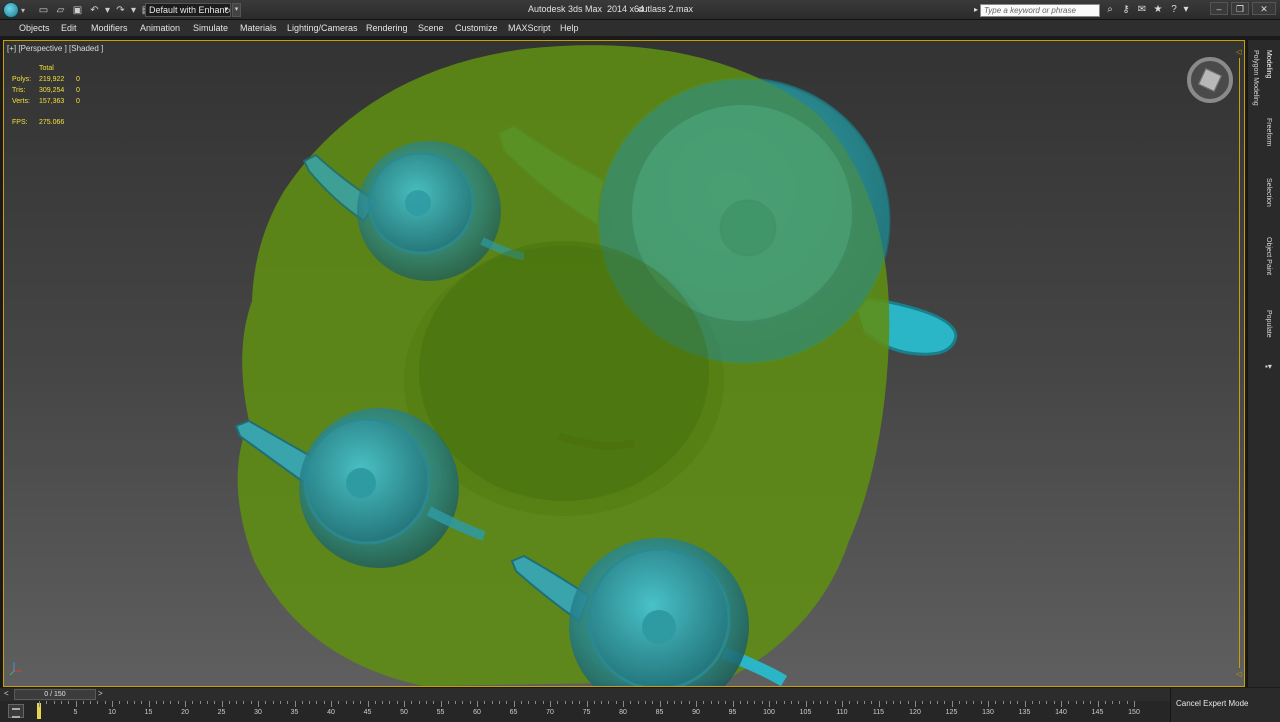  Describe the element at coordinates (476, 28) in the screenshot. I see `menu-customize: Customize` at that location.